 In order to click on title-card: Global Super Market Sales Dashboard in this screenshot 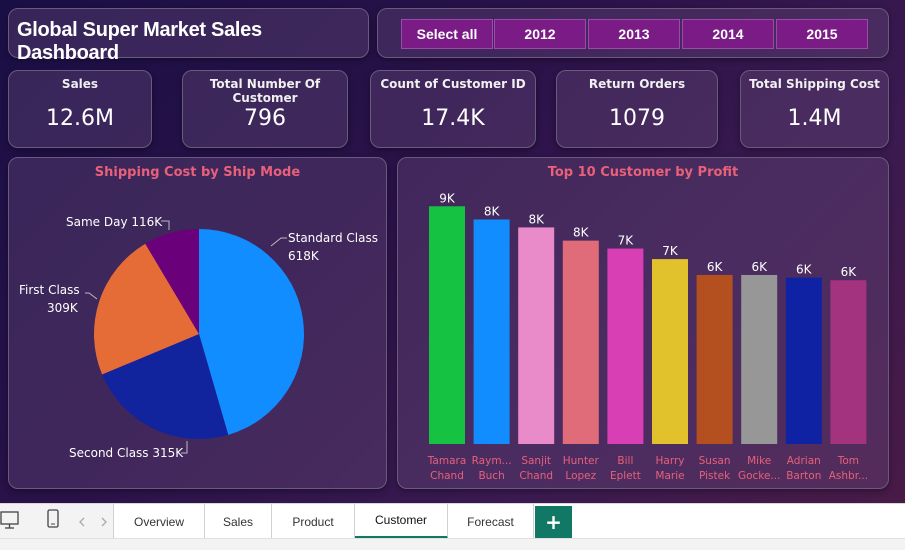, I will do `click(188, 36)`.